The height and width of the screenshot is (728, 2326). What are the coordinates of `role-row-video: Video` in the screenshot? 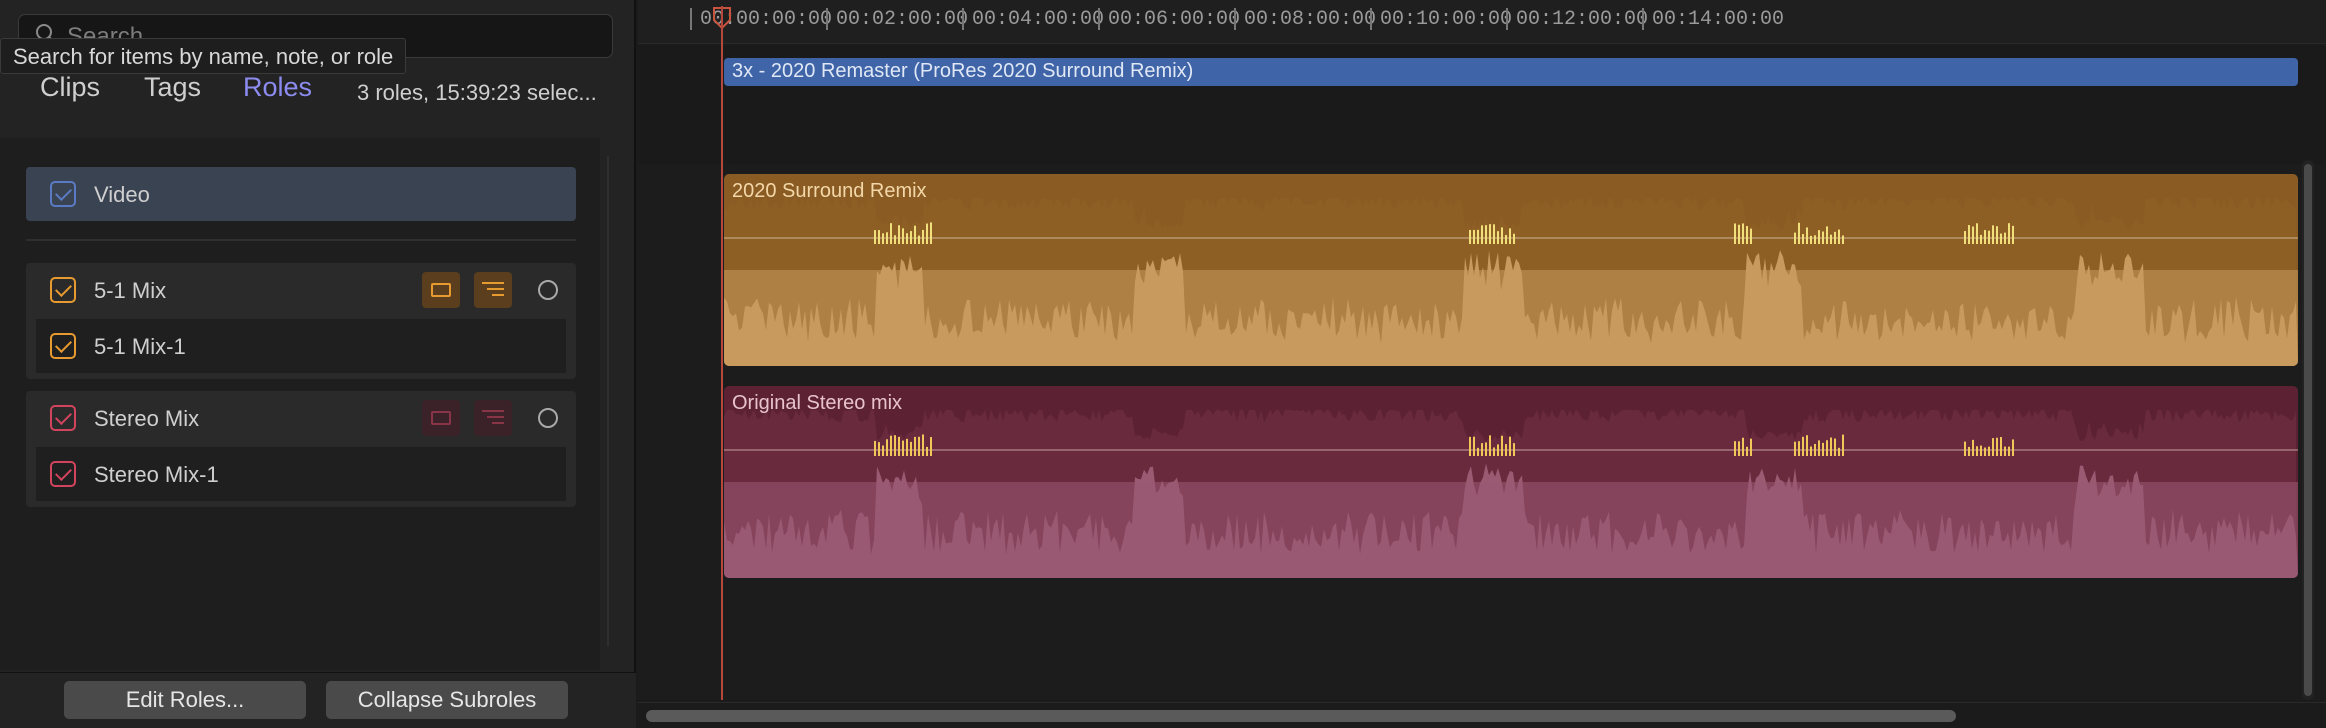 It's located at (301, 194).